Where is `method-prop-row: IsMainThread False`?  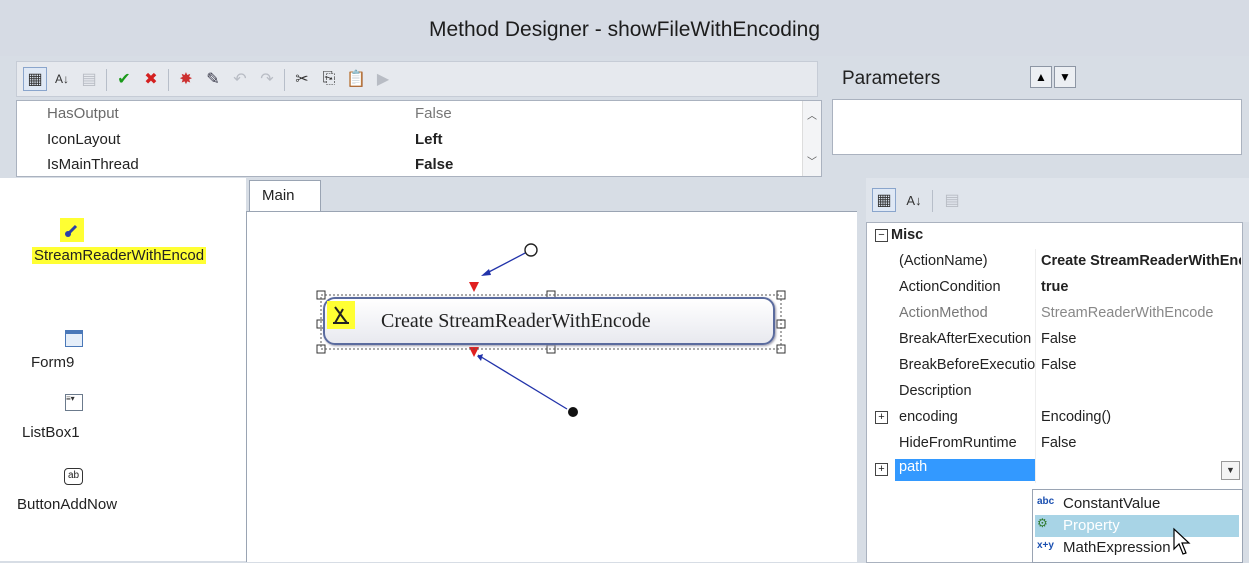 method-prop-row: IsMainThread False is located at coordinates (412, 166).